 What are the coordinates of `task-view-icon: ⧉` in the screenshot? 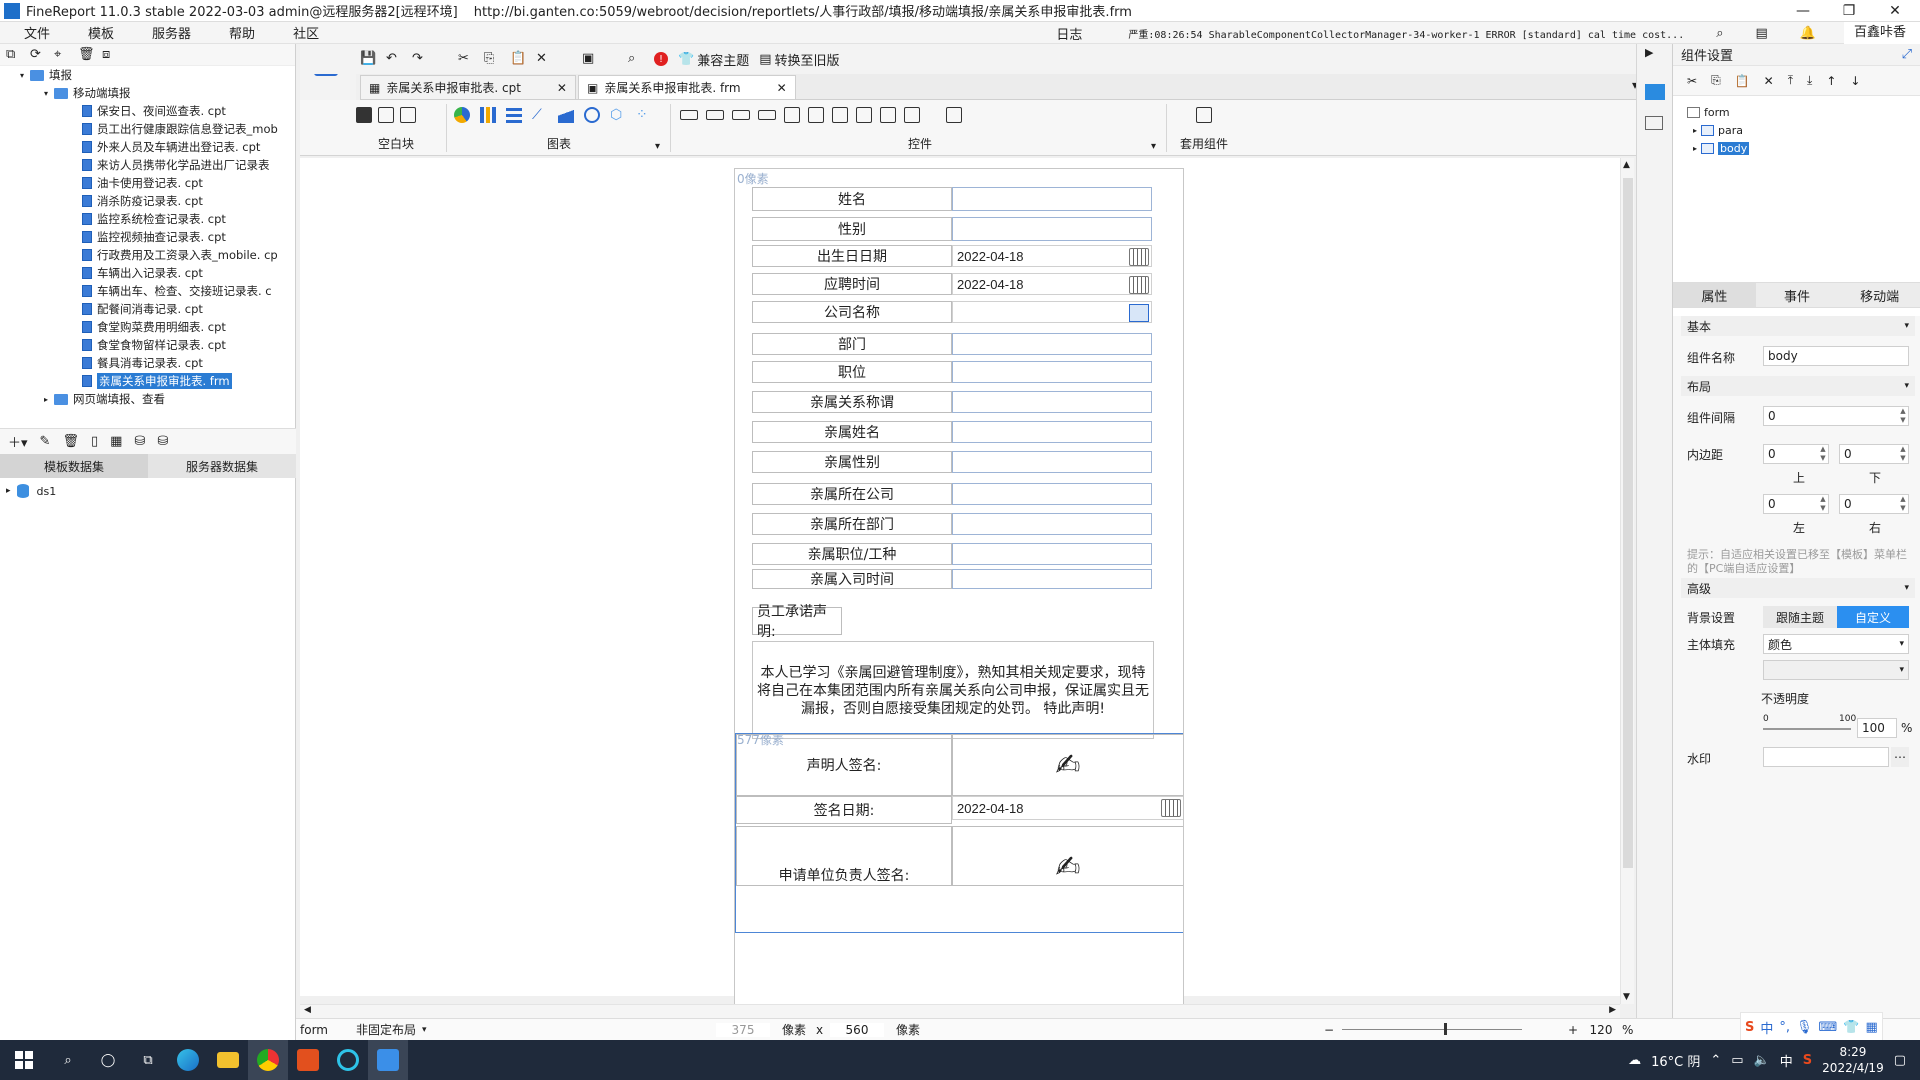 It's located at (148, 1060).